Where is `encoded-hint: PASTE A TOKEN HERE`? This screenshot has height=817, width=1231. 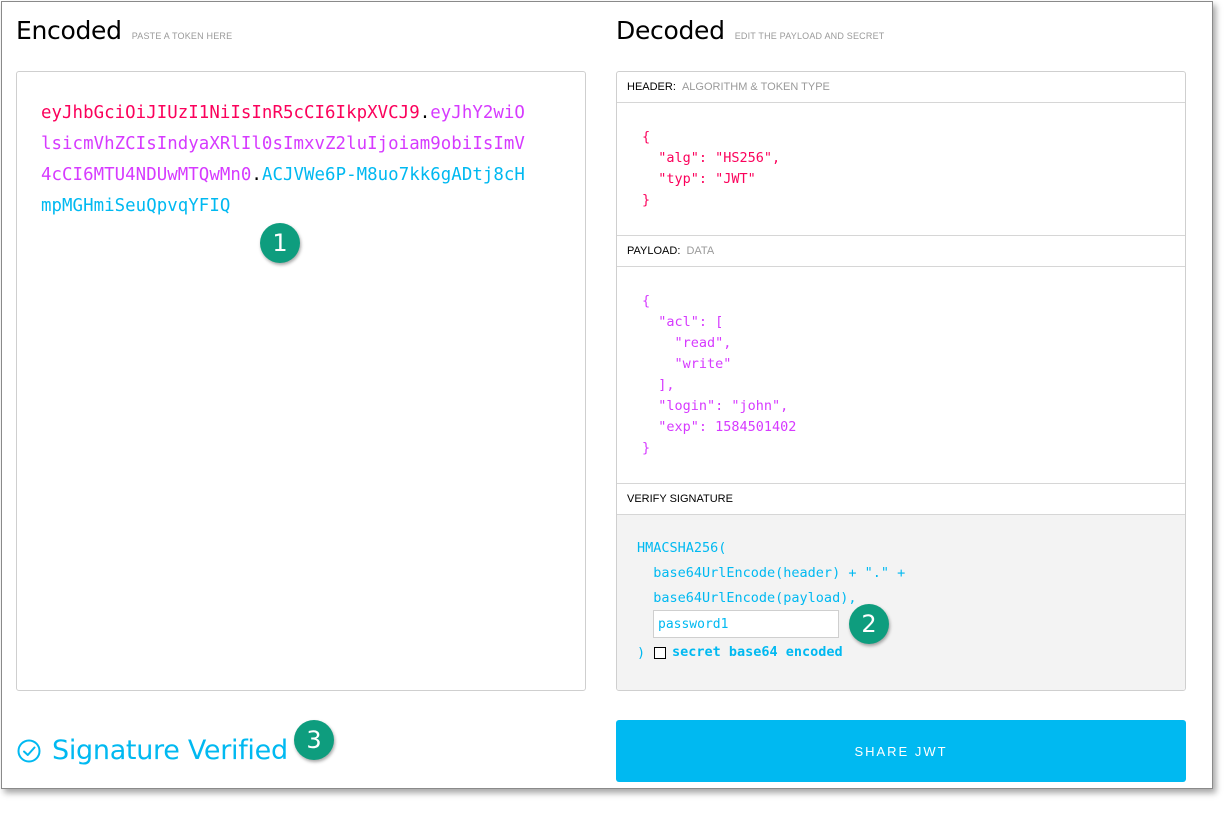 encoded-hint: PASTE A TOKEN HERE is located at coordinates (182, 36).